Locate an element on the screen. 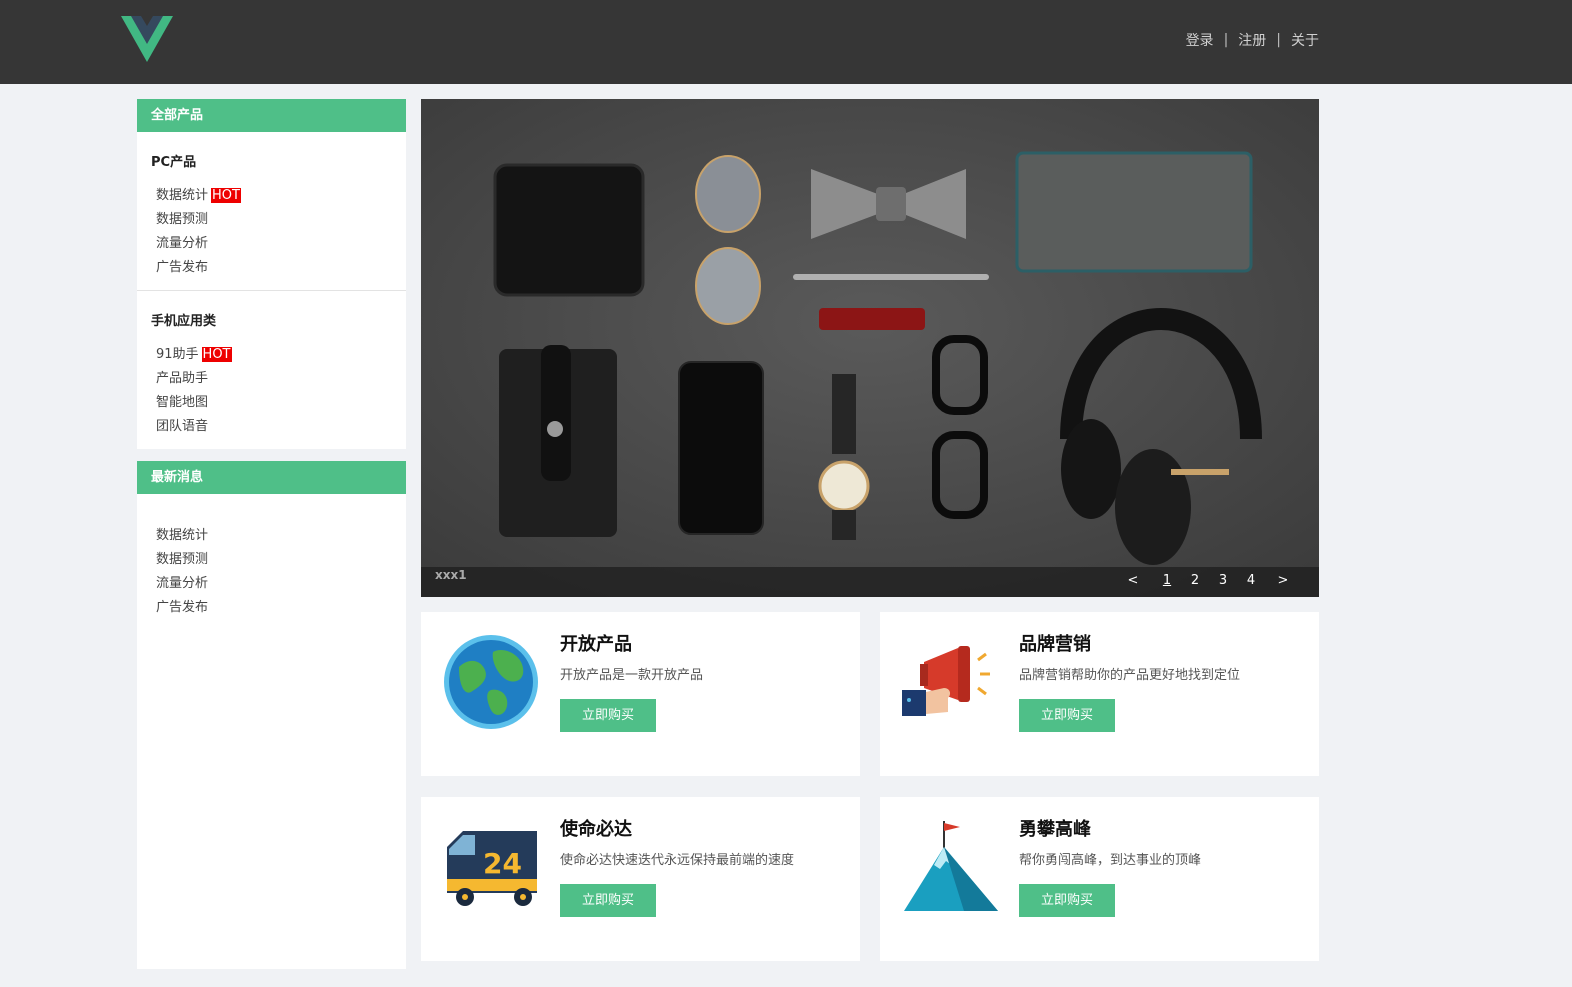  slide-page-1: 1 is located at coordinates (1167, 580).